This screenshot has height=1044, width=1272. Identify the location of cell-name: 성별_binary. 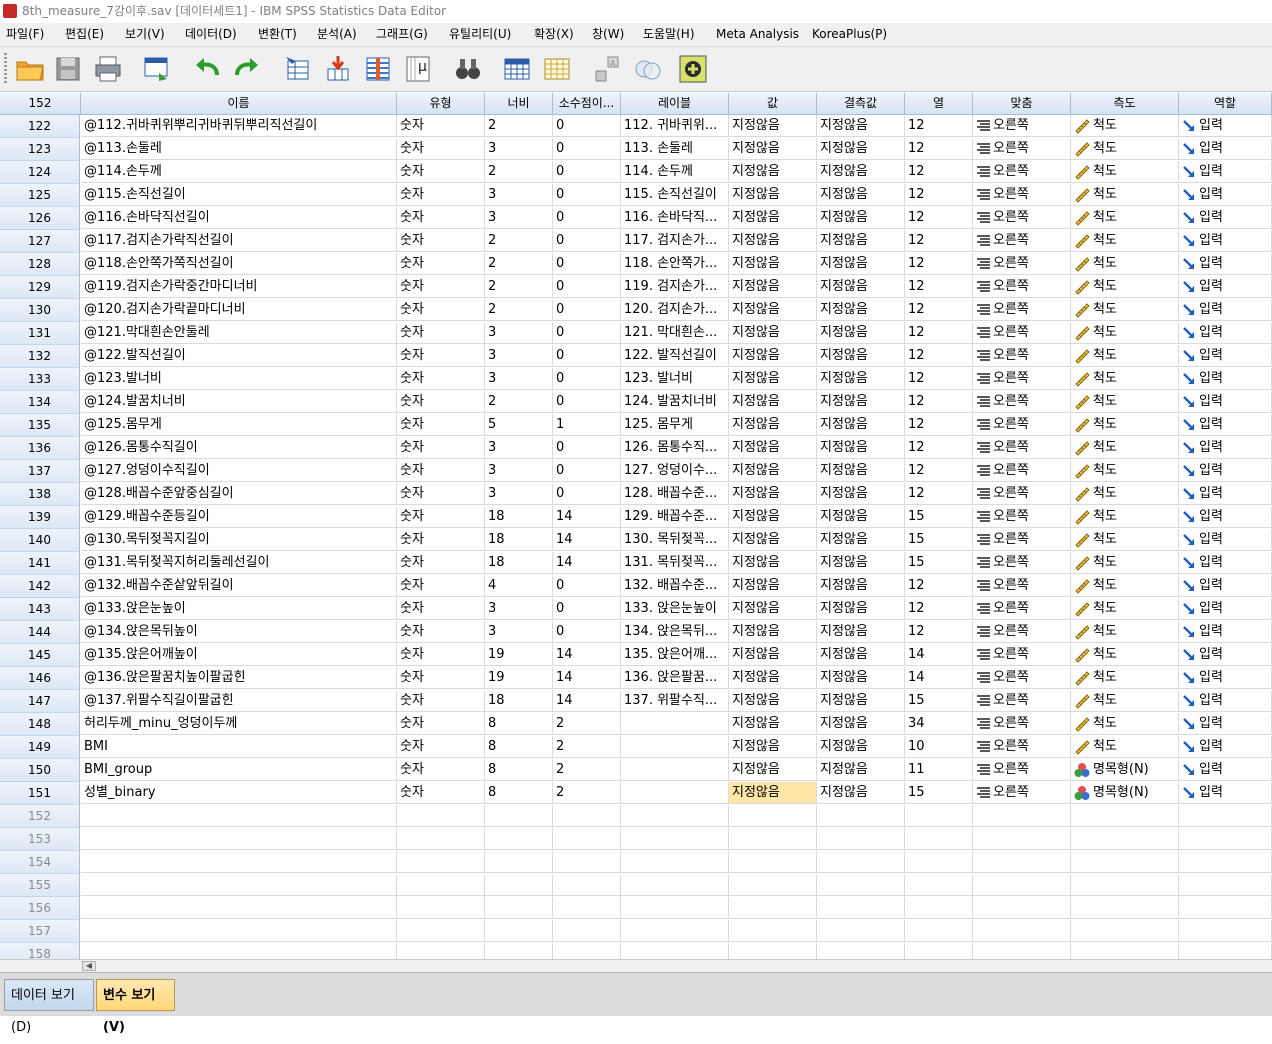
(239, 793).